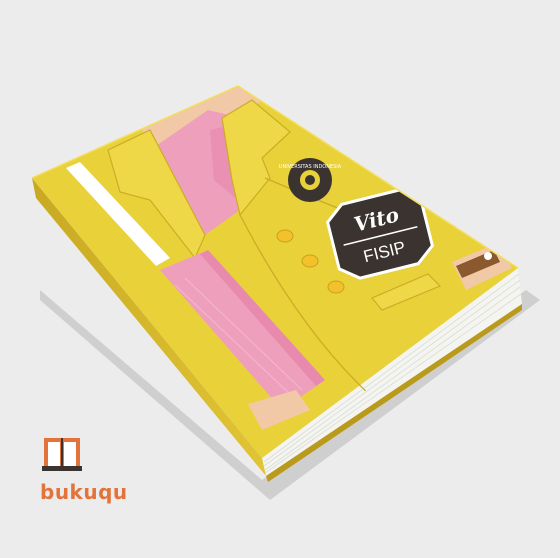  I want to click on brand-logo: bukuqu, so click(83, 470).